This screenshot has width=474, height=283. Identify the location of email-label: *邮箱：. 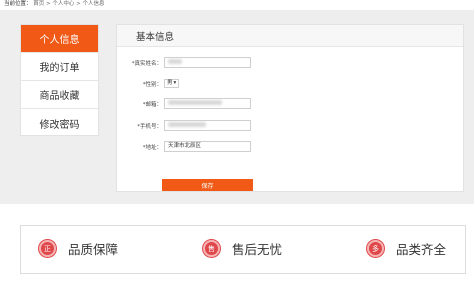
(152, 104).